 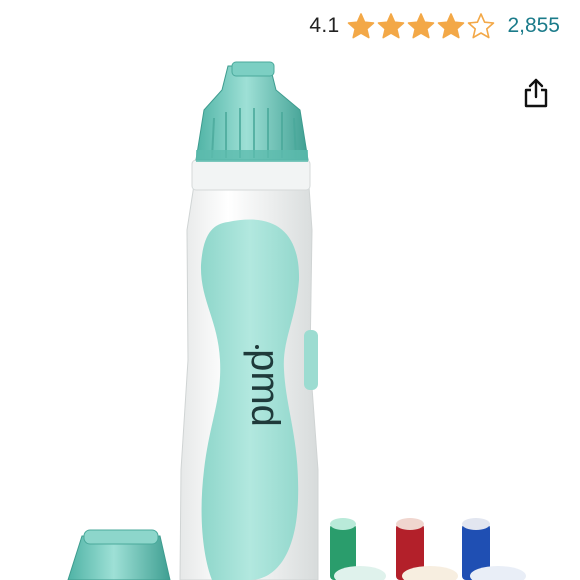 I want to click on share-icon, so click(x=536, y=93).